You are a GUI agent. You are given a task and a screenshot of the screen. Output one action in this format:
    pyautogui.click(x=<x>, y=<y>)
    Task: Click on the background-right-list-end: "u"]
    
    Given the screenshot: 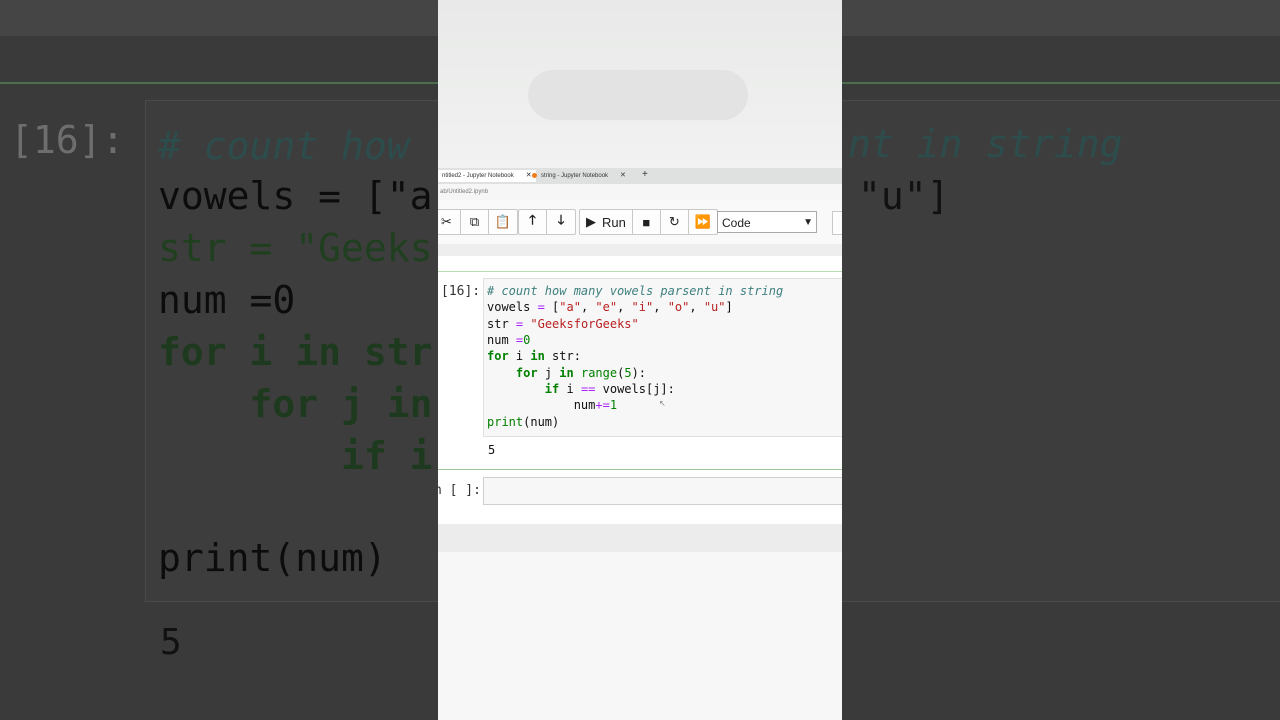 What is the action you would take?
    pyautogui.click(x=904, y=196)
    